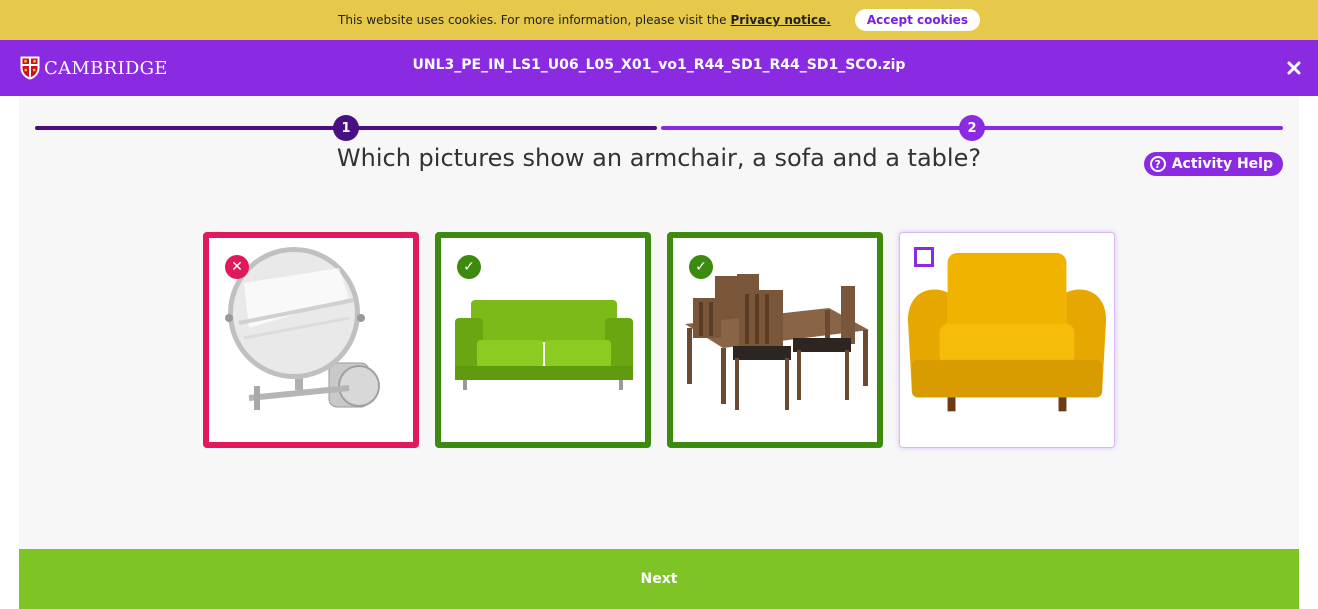  I want to click on answer-card-table: ✓, so click(775, 340).